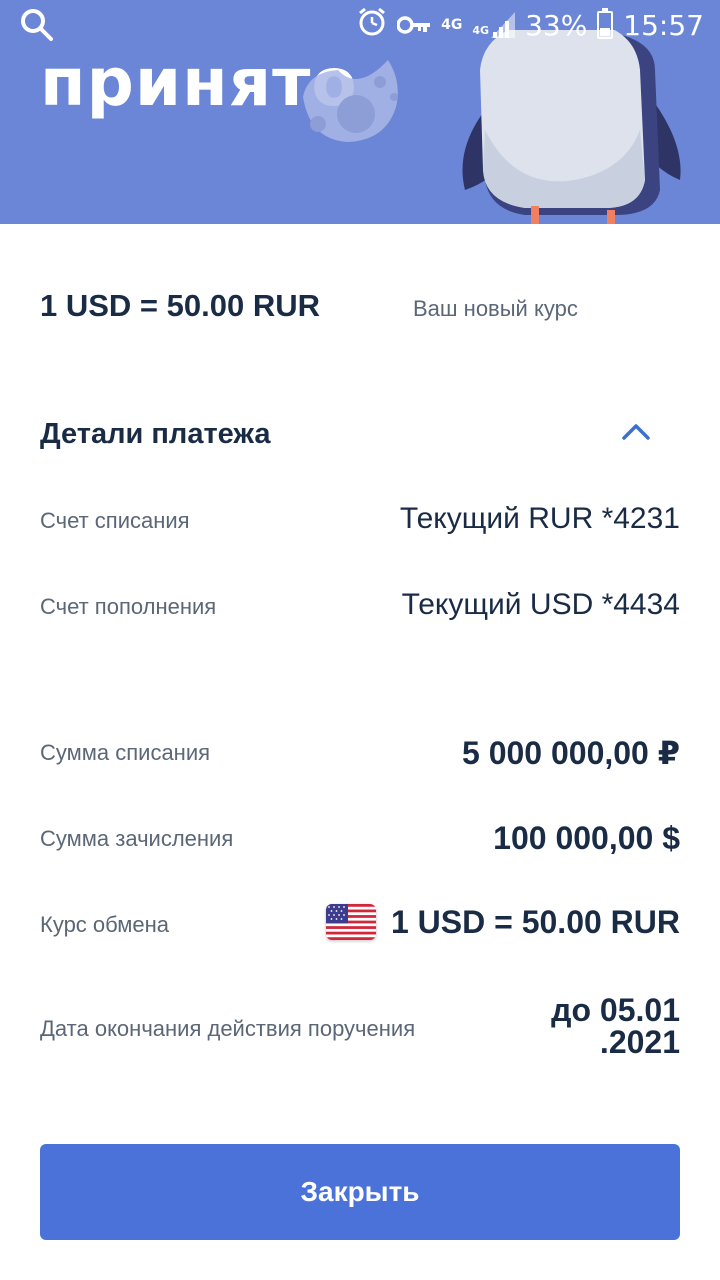 The width and height of the screenshot is (720, 1280). Describe the element at coordinates (495, 308) in the screenshot. I see `new-rate-caption: Ваш новый курс` at that location.